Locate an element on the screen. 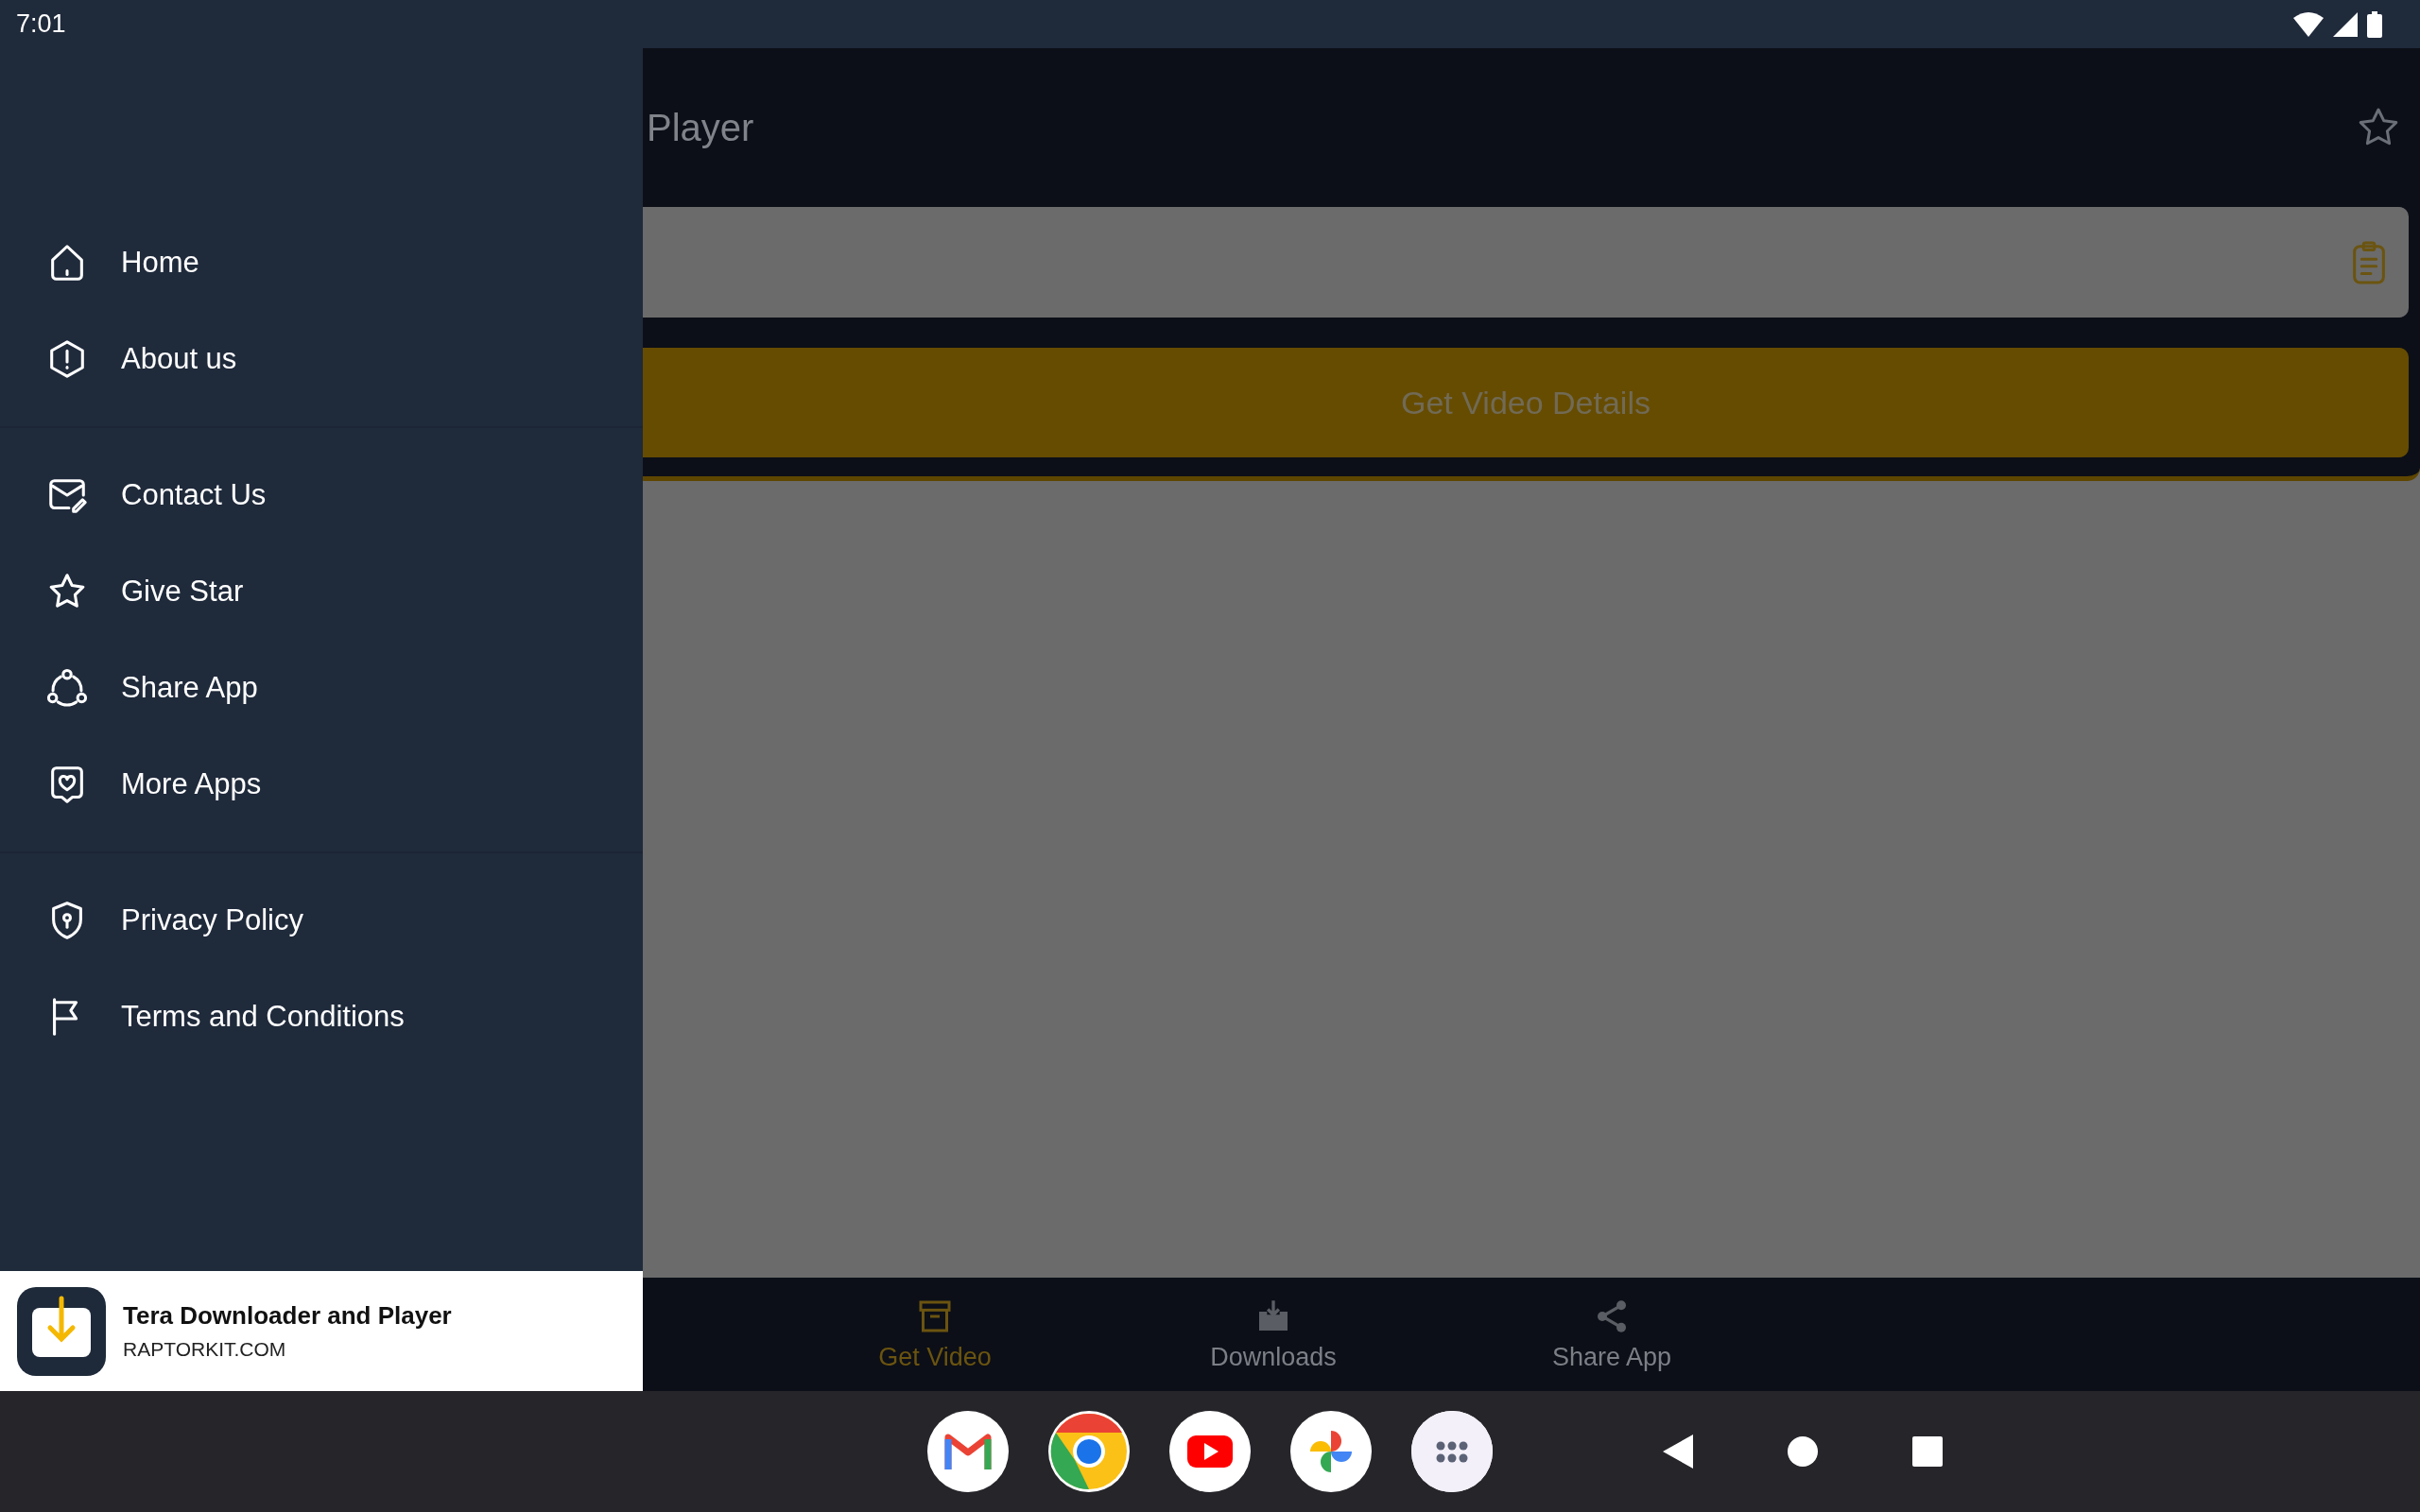  status-time: 7:01 is located at coordinates (41, 24).